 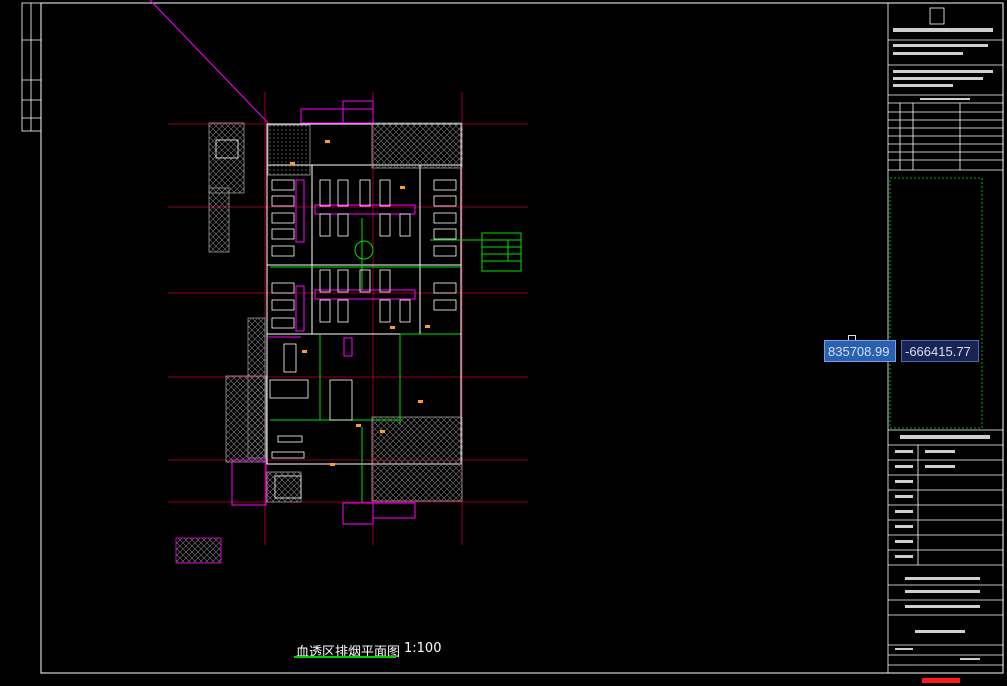 I want to click on coordinate-x-readout: 835708.99, so click(x=860, y=351).